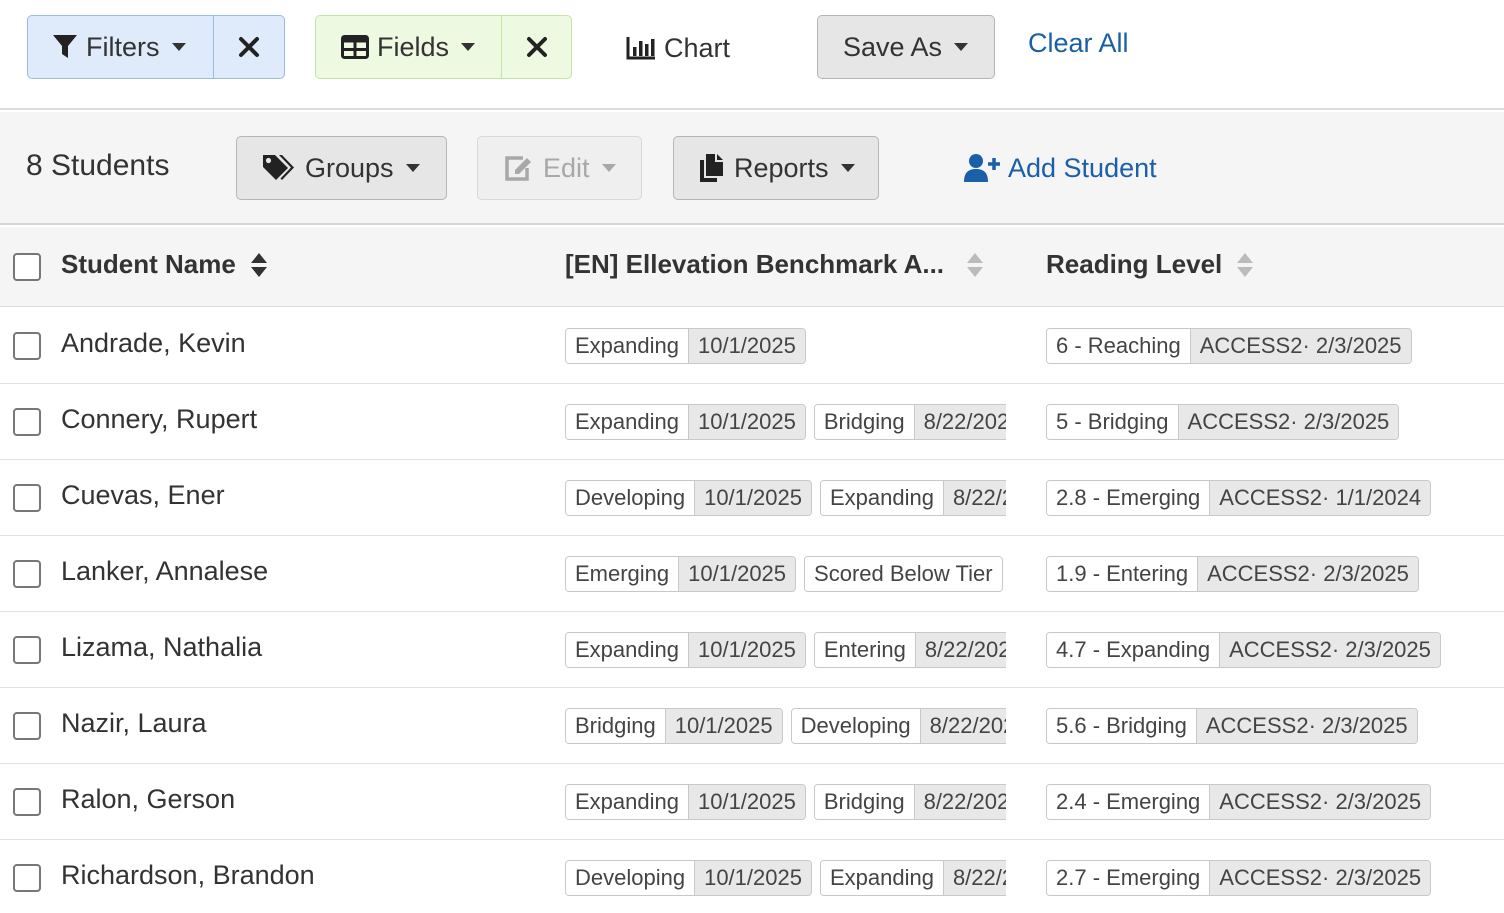  I want to click on student-name: Cuevas, Ener, so click(143, 495).